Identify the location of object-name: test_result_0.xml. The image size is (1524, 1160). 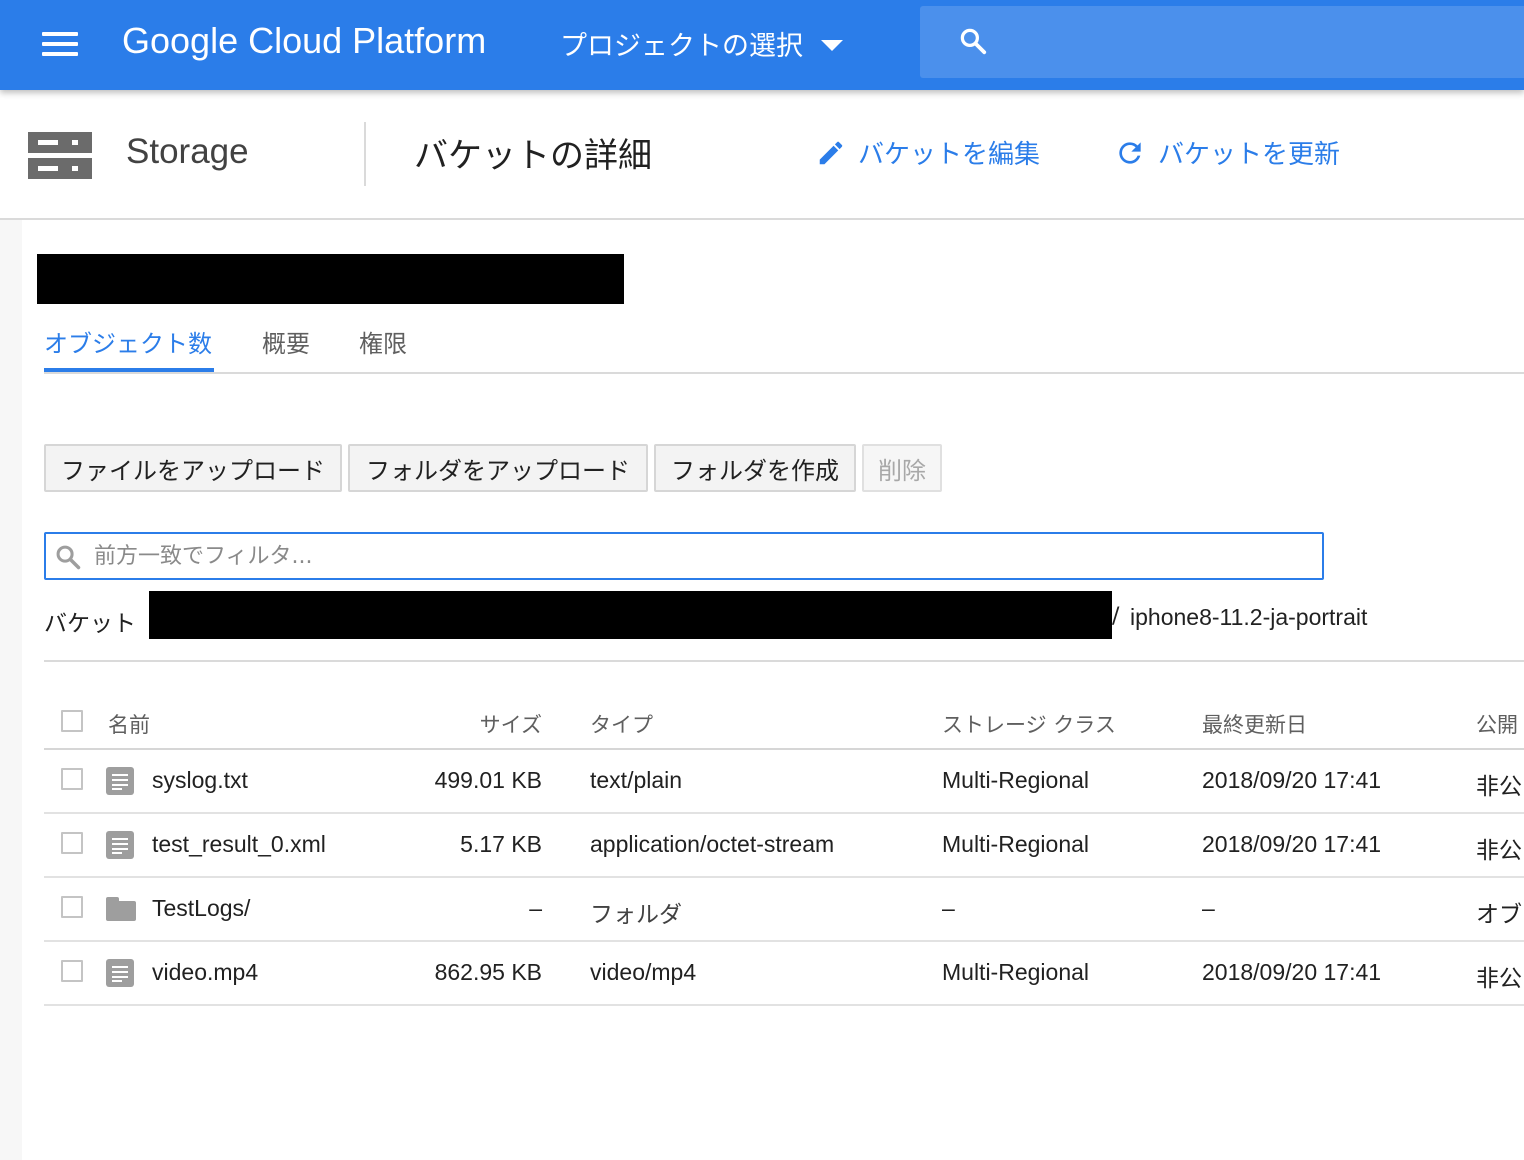
(239, 844).